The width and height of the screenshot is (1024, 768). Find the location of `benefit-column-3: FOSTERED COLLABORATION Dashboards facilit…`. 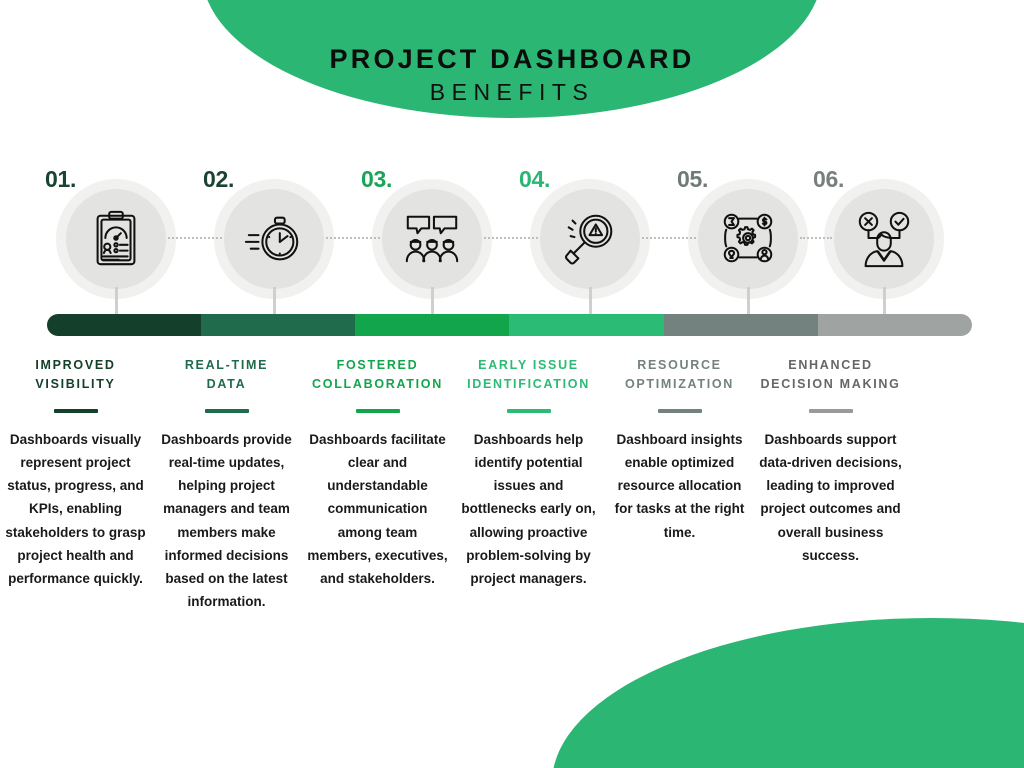

benefit-column-3: FOSTERED COLLABORATION Dashboards facilit… is located at coordinates (377, 485).